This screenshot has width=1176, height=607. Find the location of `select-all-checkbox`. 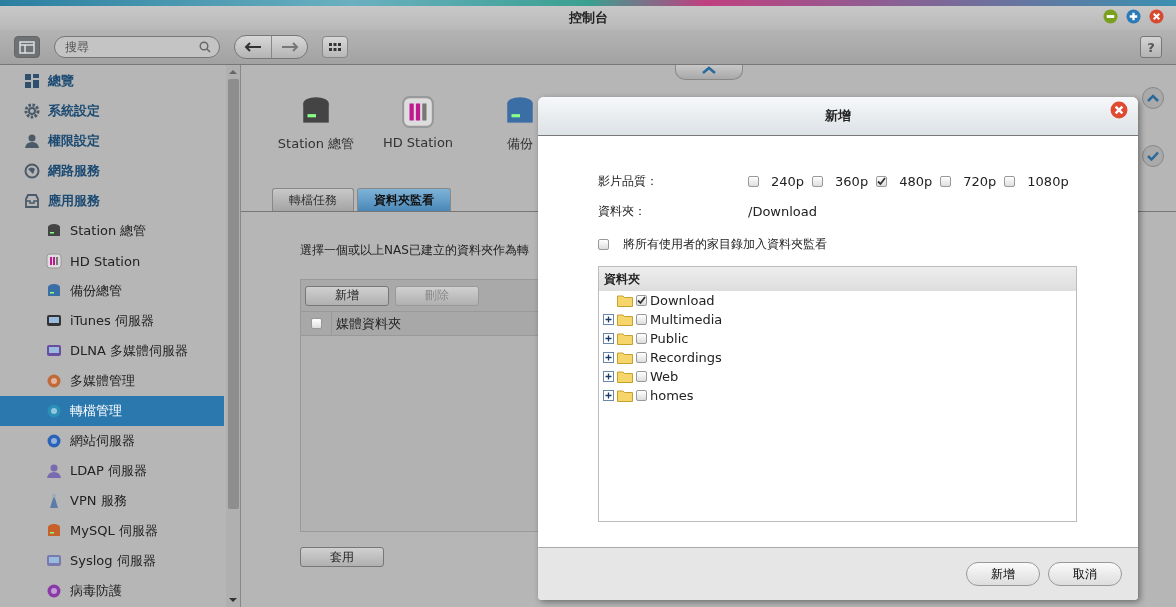

select-all-checkbox is located at coordinates (316, 323).